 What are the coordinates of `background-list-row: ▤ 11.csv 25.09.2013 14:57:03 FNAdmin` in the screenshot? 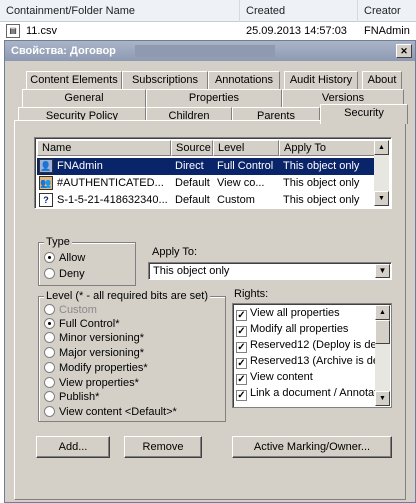 It's located at (208, 31).